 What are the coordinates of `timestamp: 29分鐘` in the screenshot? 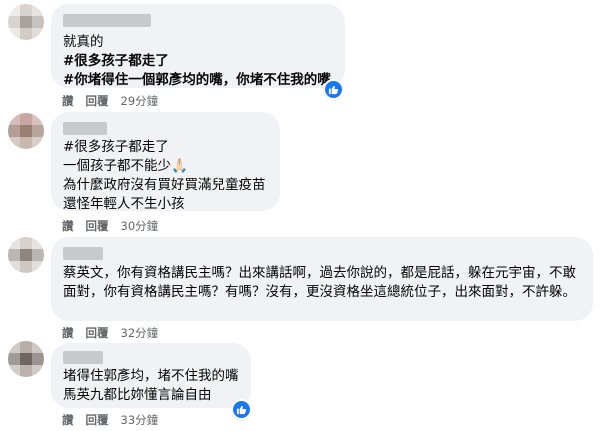 It's located at (140, 101).